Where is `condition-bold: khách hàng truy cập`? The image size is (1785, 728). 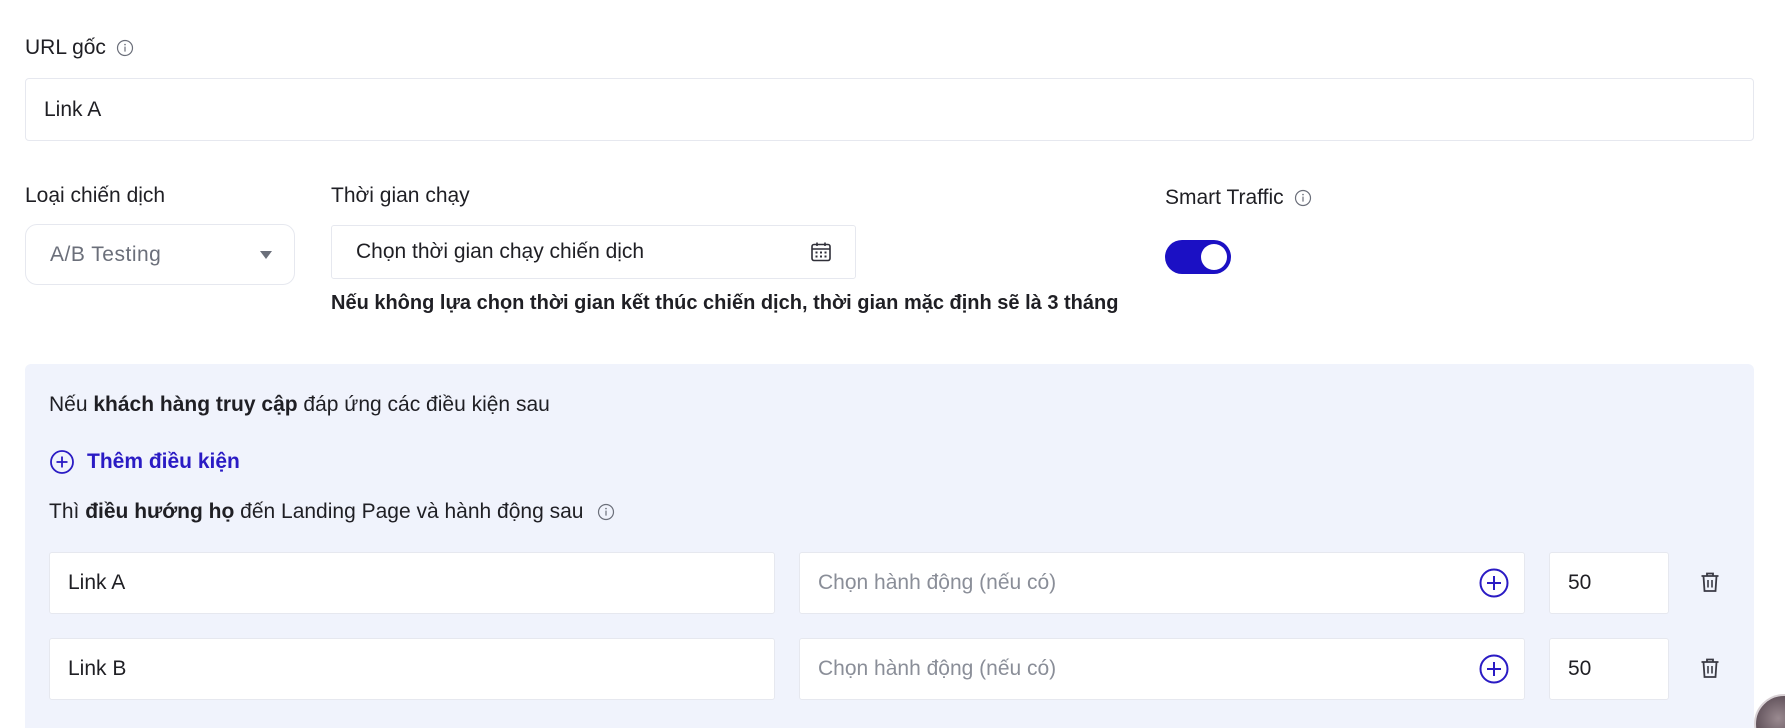
condition-bold: khách hàng truy cập is located at coordinates (195, 404).